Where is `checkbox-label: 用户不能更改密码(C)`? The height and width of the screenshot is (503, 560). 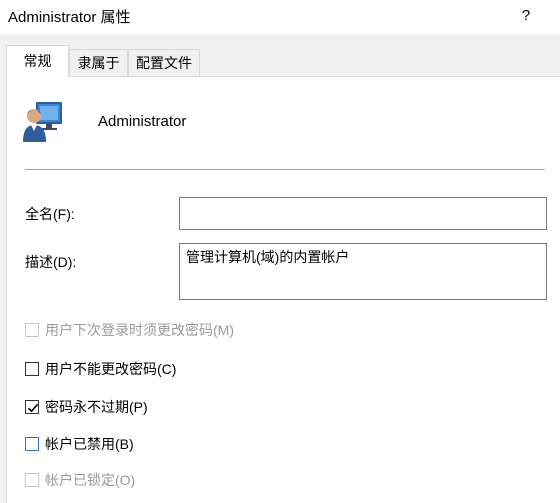 checkbox-label: 用户不能更改密码(C) is located at coordinates (111, 369).